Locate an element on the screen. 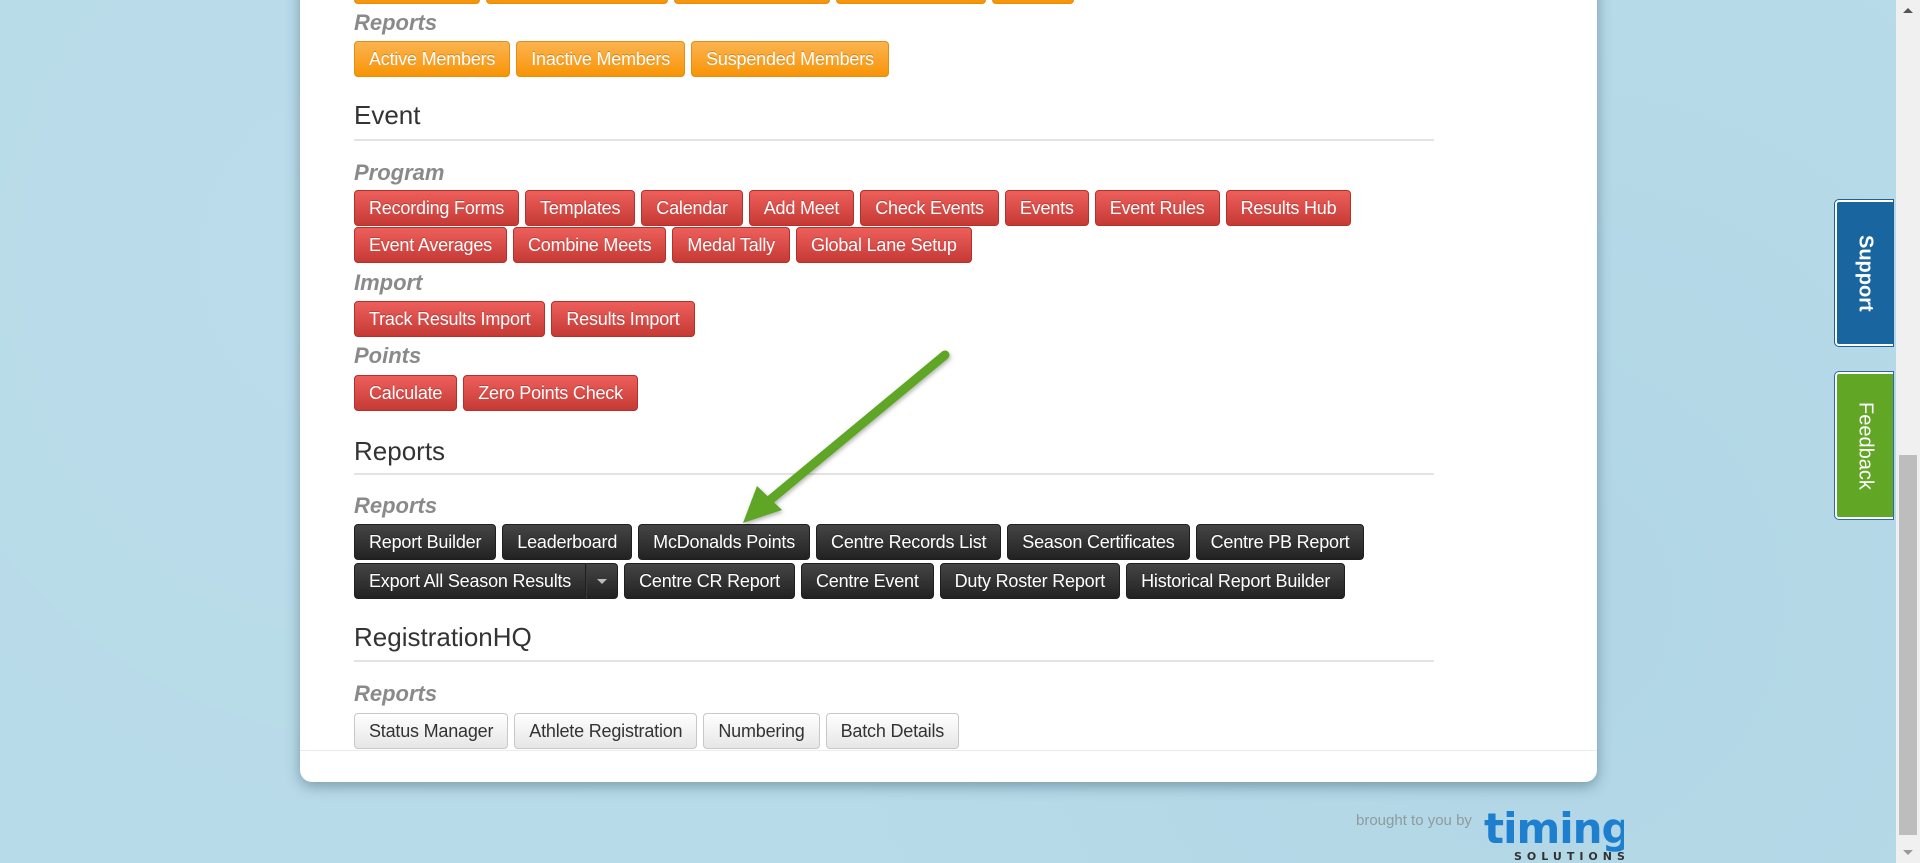  historical-report-builder-button: Historical Report Builder is located at coordinates (1236, 581).